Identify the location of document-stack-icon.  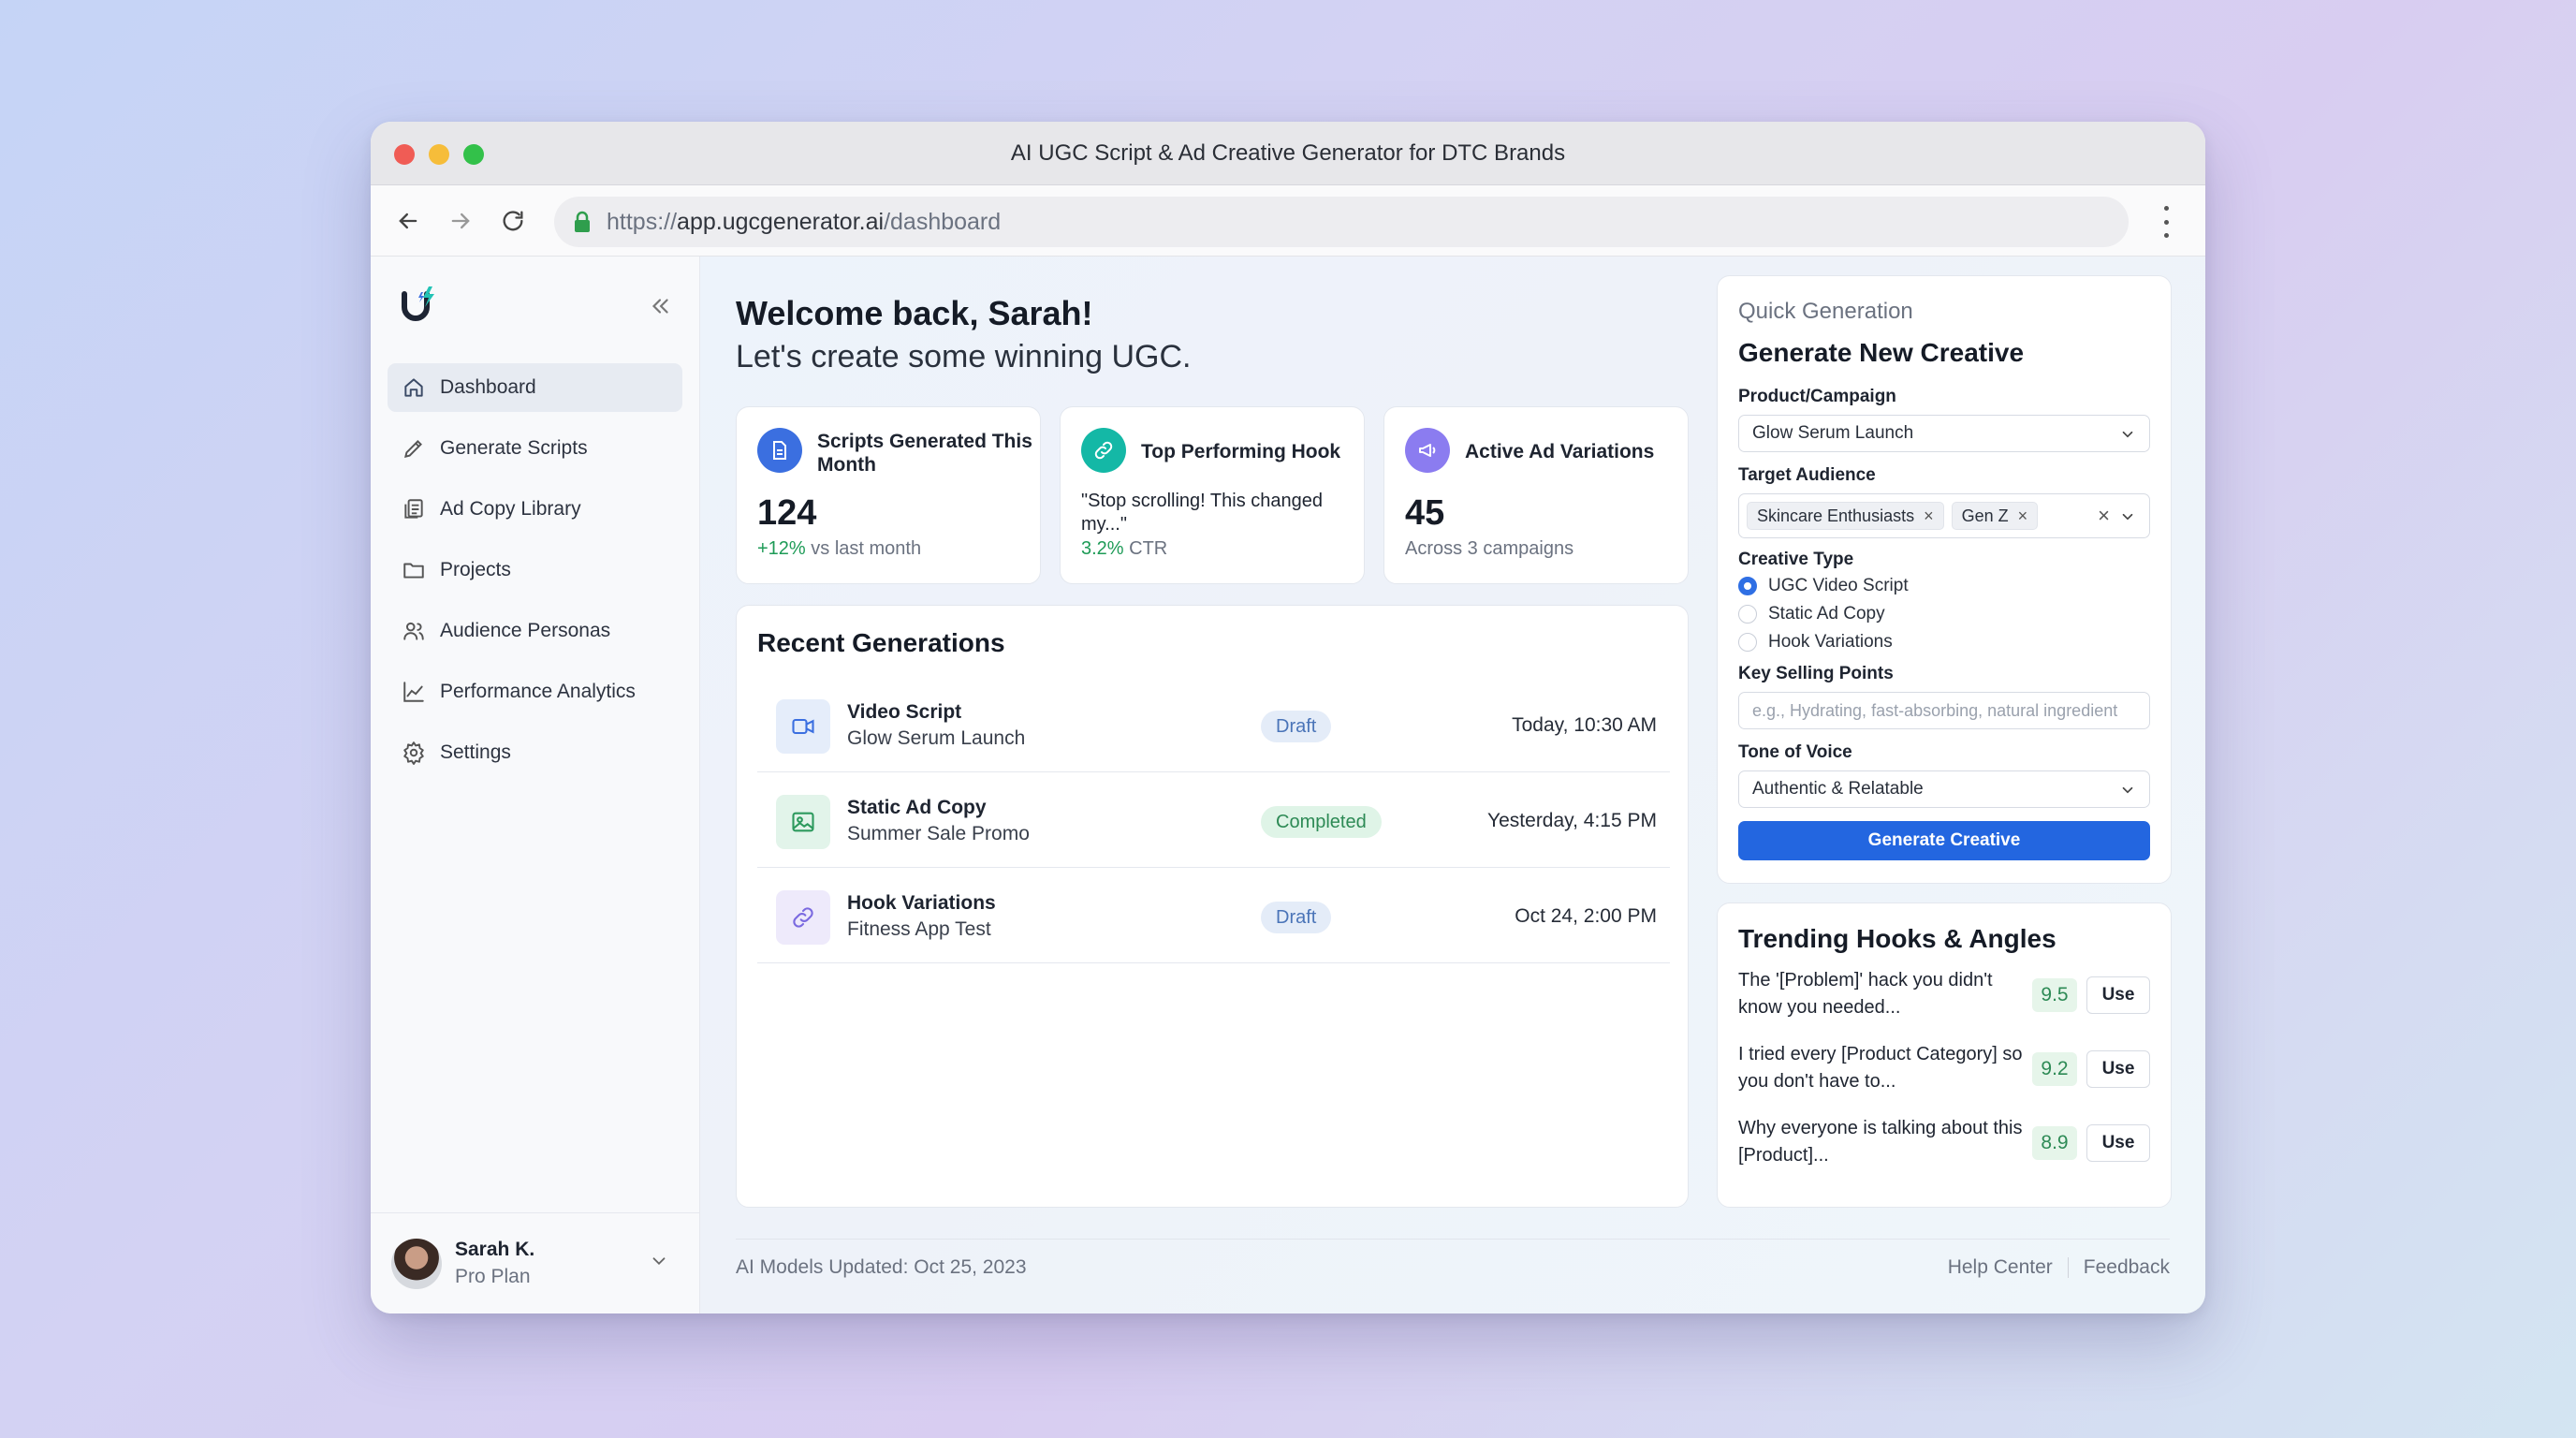
(414, 509).